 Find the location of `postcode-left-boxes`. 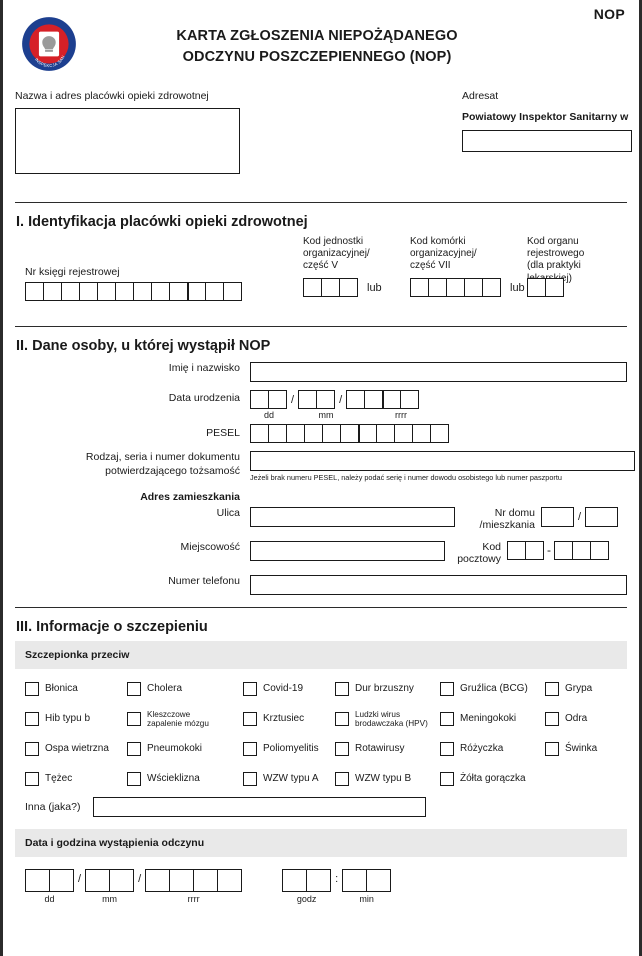

postcode-left-boxes is located at coordinates (525, 550).